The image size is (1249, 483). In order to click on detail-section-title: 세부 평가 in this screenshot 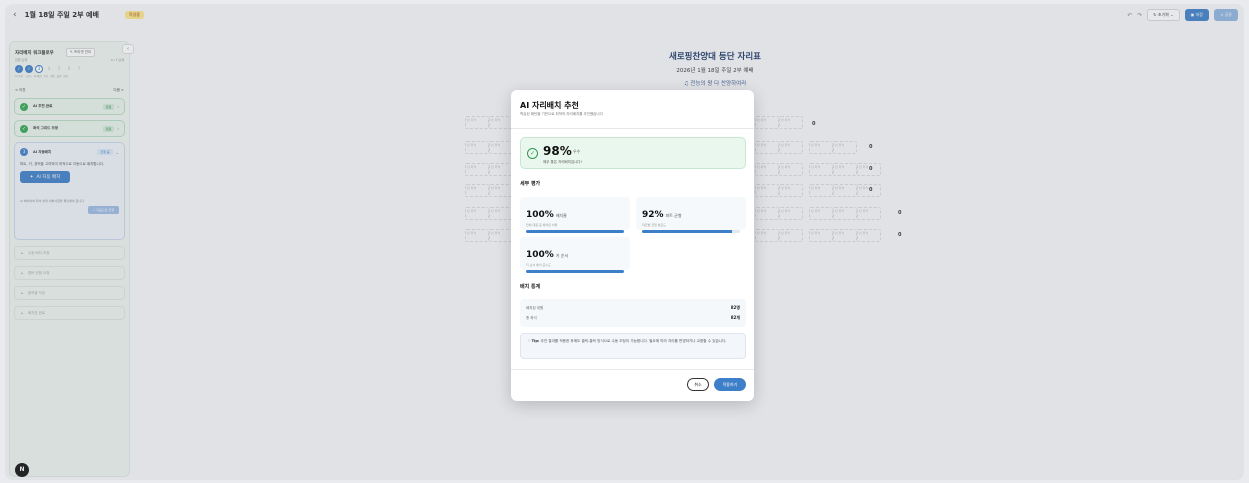, I will do `click(530, 184)`.